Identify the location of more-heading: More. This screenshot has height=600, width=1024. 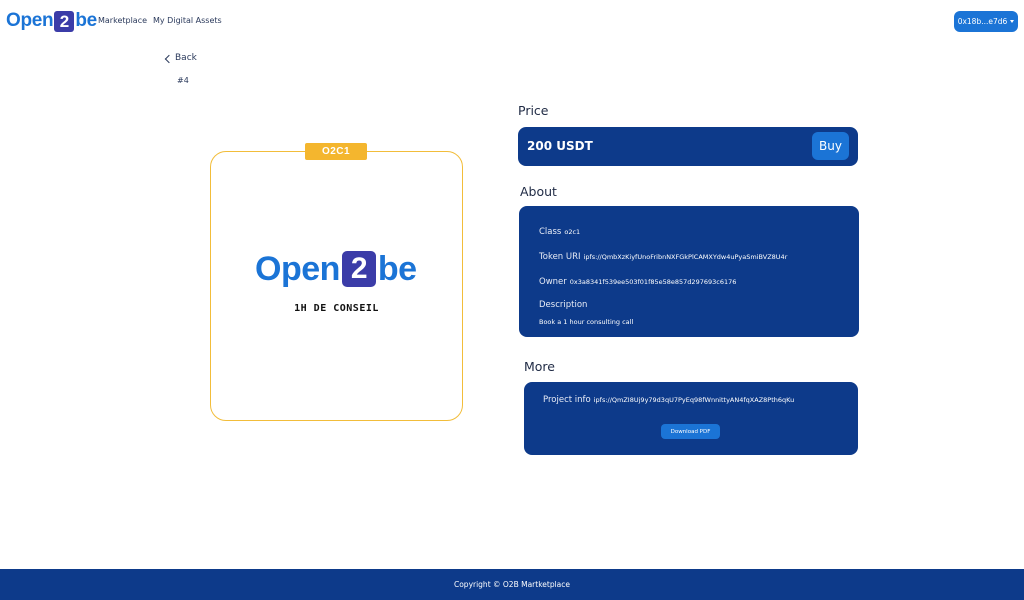
(539, 366).